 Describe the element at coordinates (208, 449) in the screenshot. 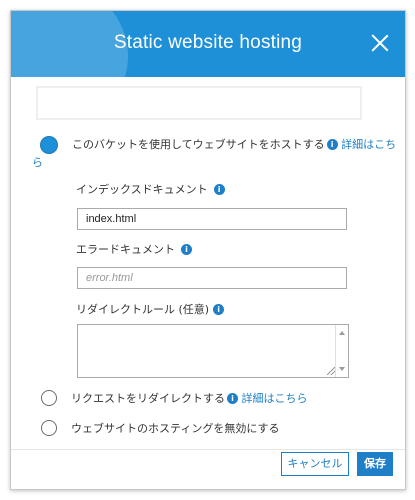

I see `footer-divider` at that location.